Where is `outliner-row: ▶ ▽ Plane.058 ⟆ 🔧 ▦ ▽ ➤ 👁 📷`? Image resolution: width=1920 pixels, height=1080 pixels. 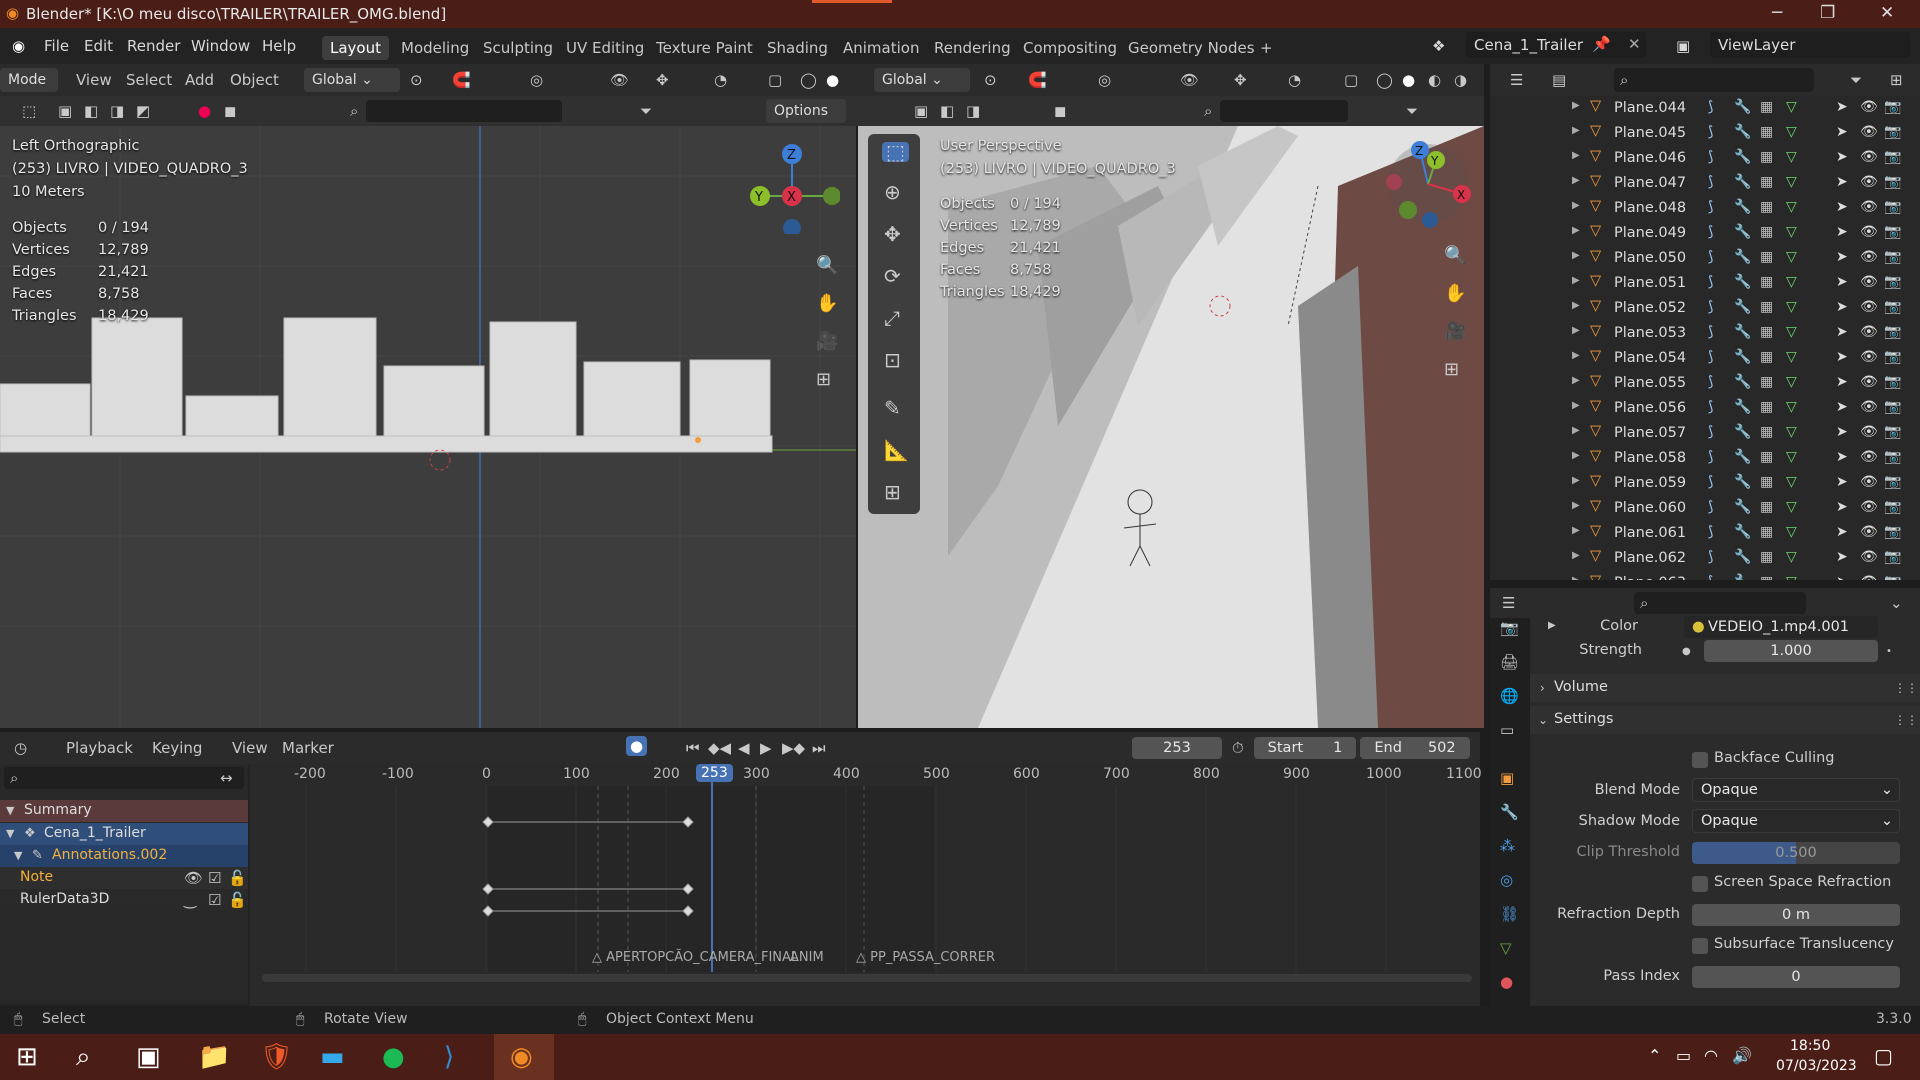 outliner-row: ▶ ▽ Plane.058 ⟆ 🔧 ▦ ▽ ➤ 👁 📷 is located at coordinates (1700, 458).